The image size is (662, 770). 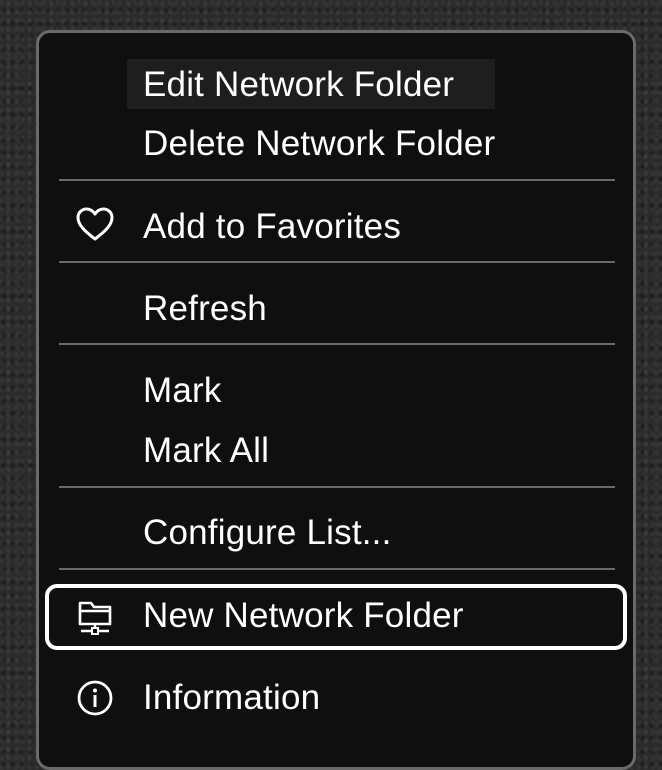 What do you see at coordinates (231, 698) in the screenshot?
I see `menu-item-information: Information` at bounding box center [231, 698].